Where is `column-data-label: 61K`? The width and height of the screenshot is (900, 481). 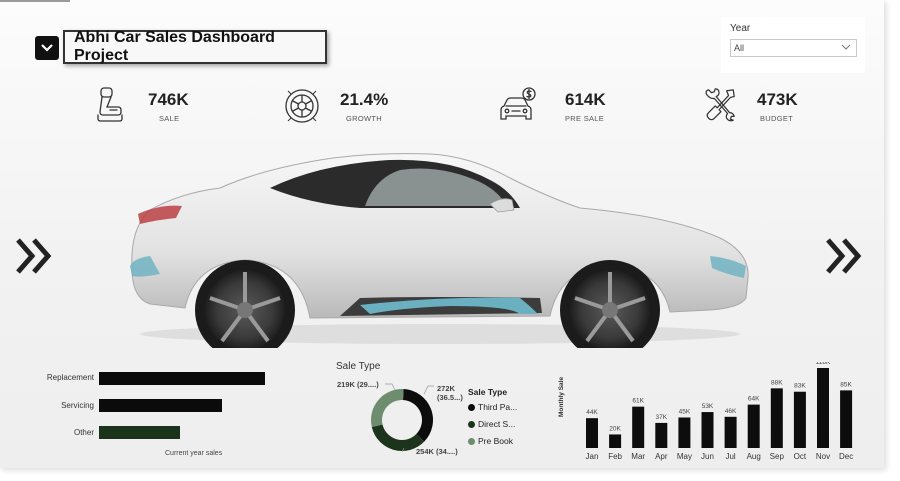
column-data-label: 61K is located at coordinates (638, 401).